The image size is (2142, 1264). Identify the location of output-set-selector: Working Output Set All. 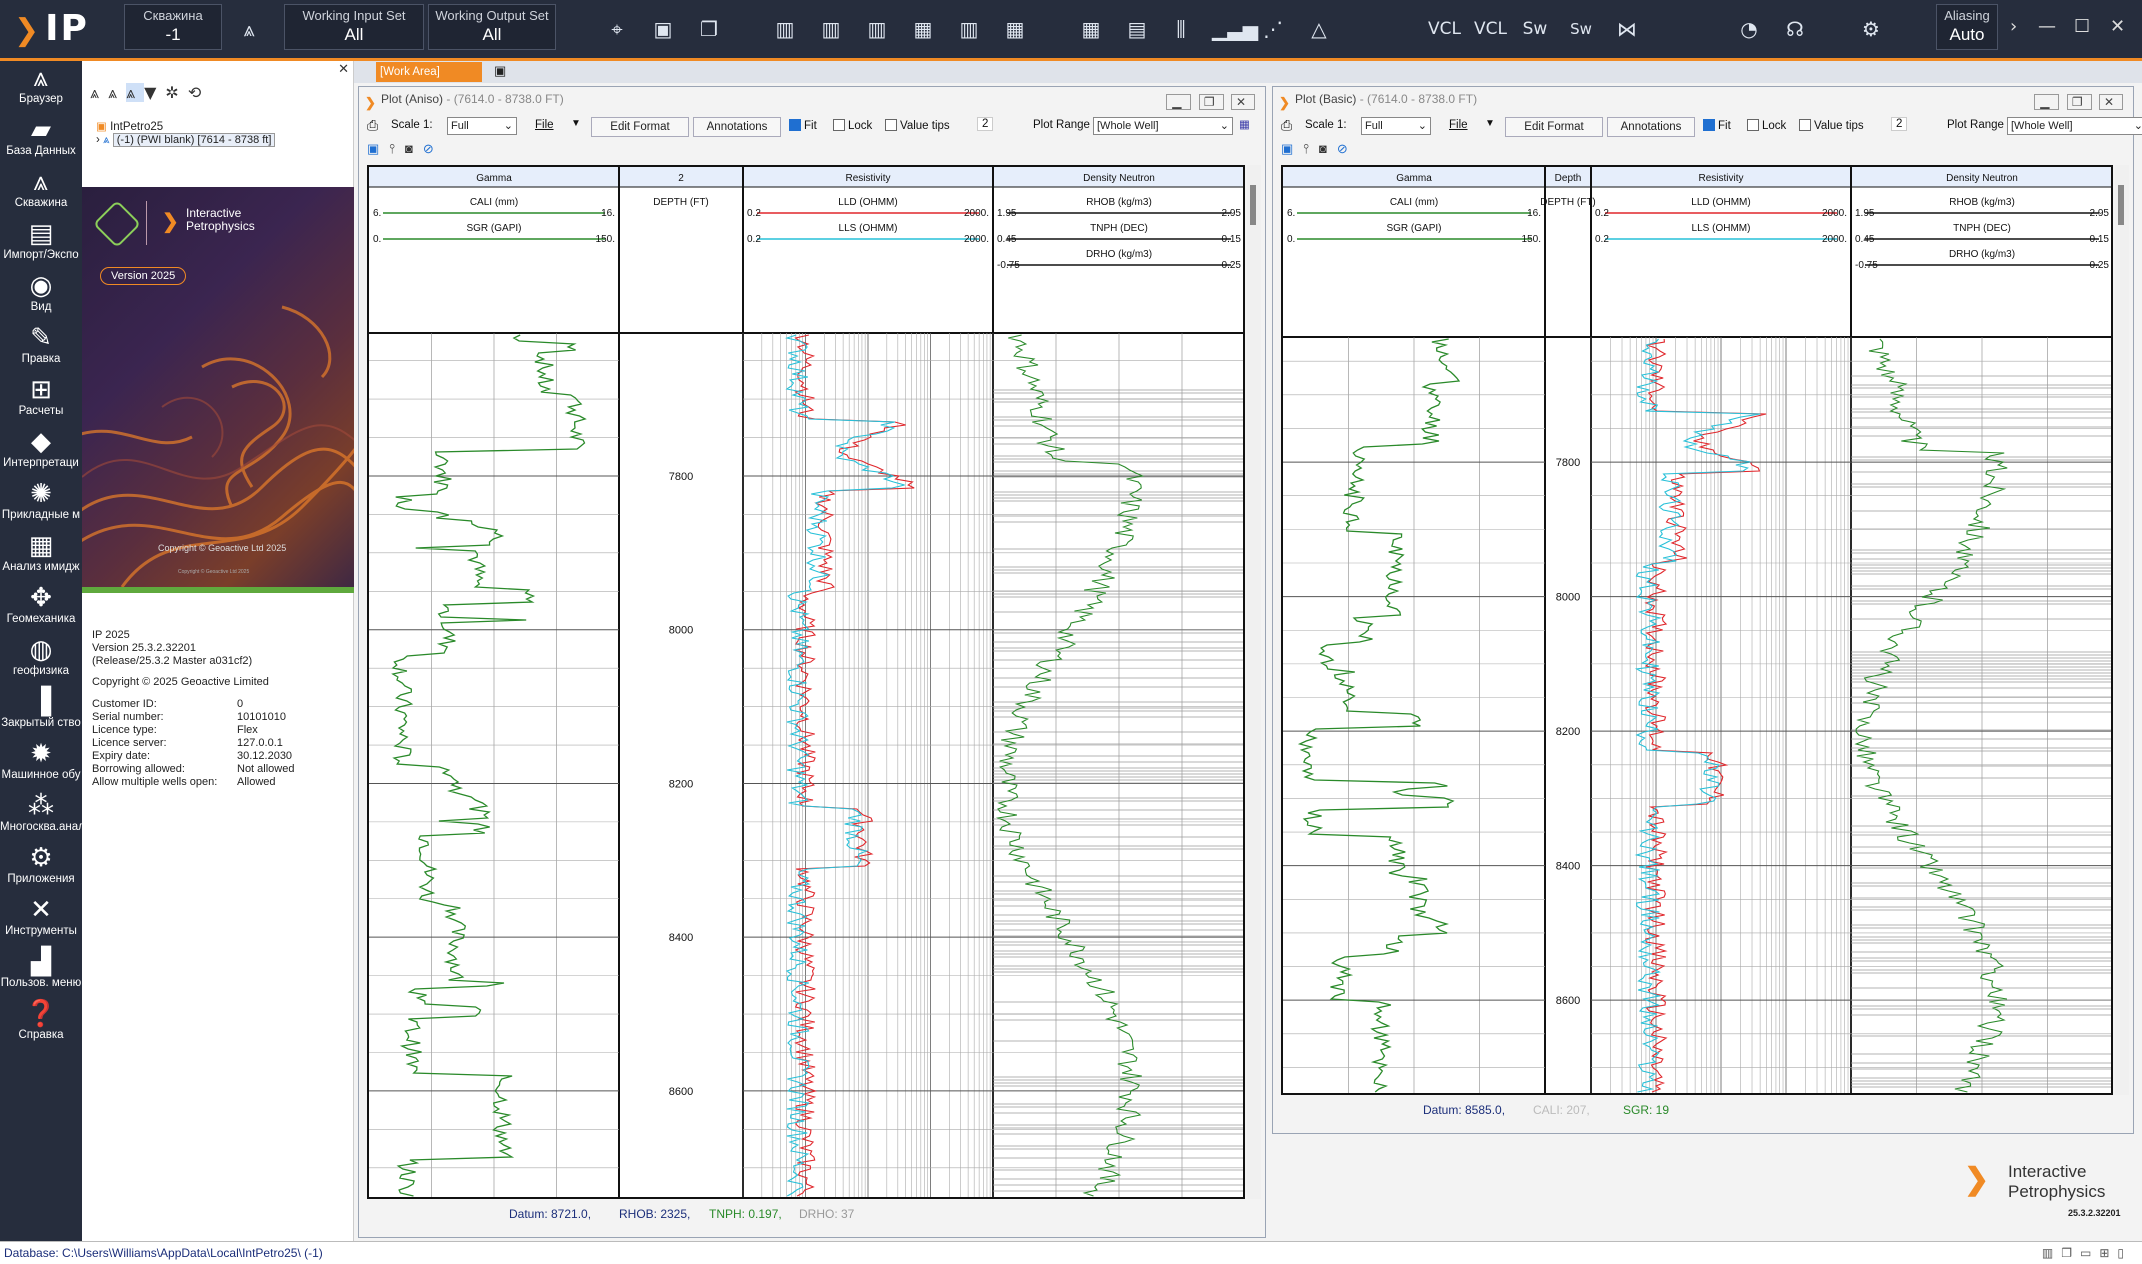
(492, 27).